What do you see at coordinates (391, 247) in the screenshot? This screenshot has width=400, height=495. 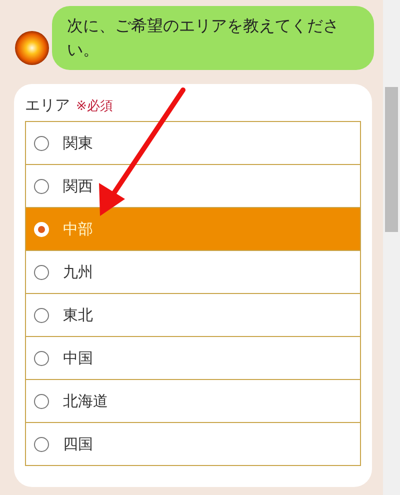 I see `scrollbar` at bounding box center [391, 247].